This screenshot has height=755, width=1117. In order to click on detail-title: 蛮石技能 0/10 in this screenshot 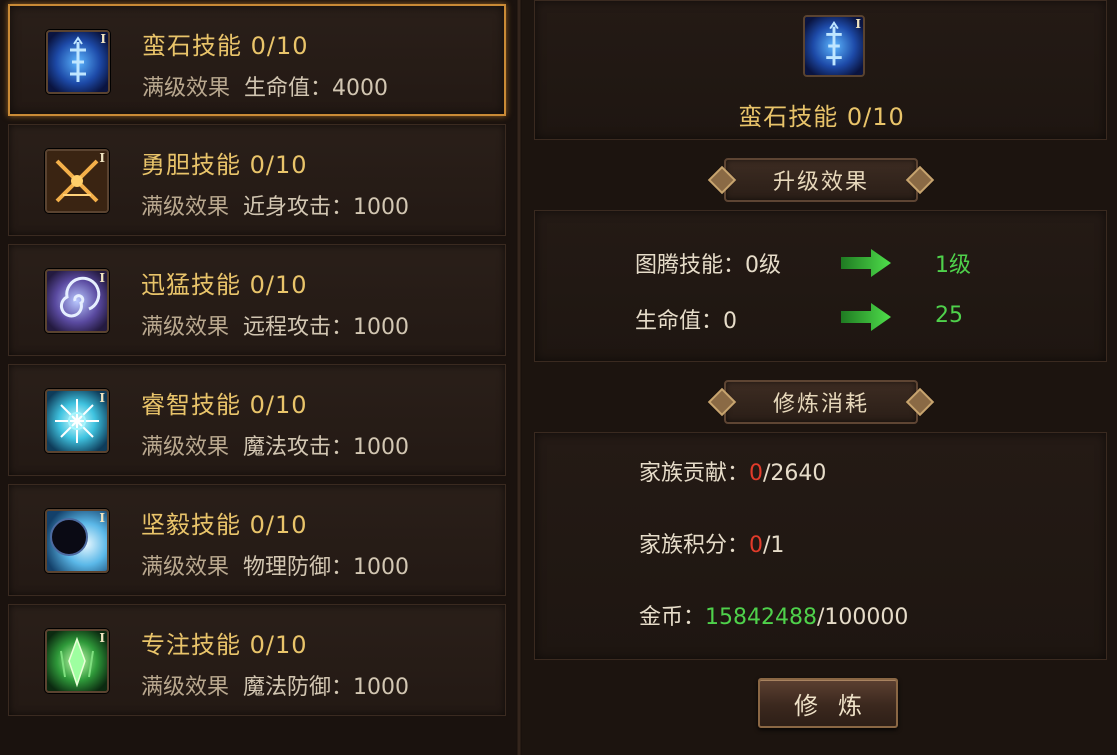, I will do `click(821, 117)`.